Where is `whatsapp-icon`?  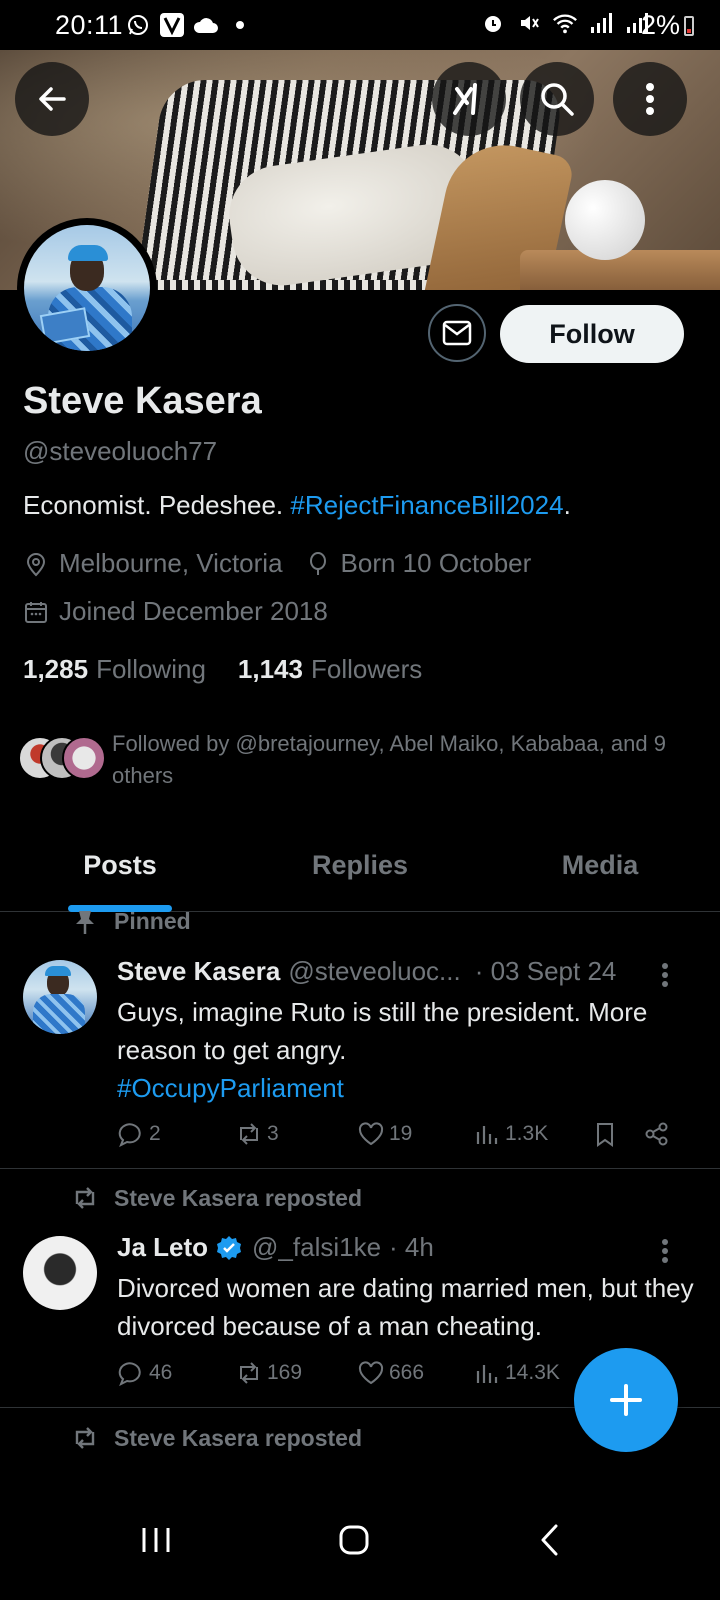
whatsapp-icon is located at coordinates (138, 25).